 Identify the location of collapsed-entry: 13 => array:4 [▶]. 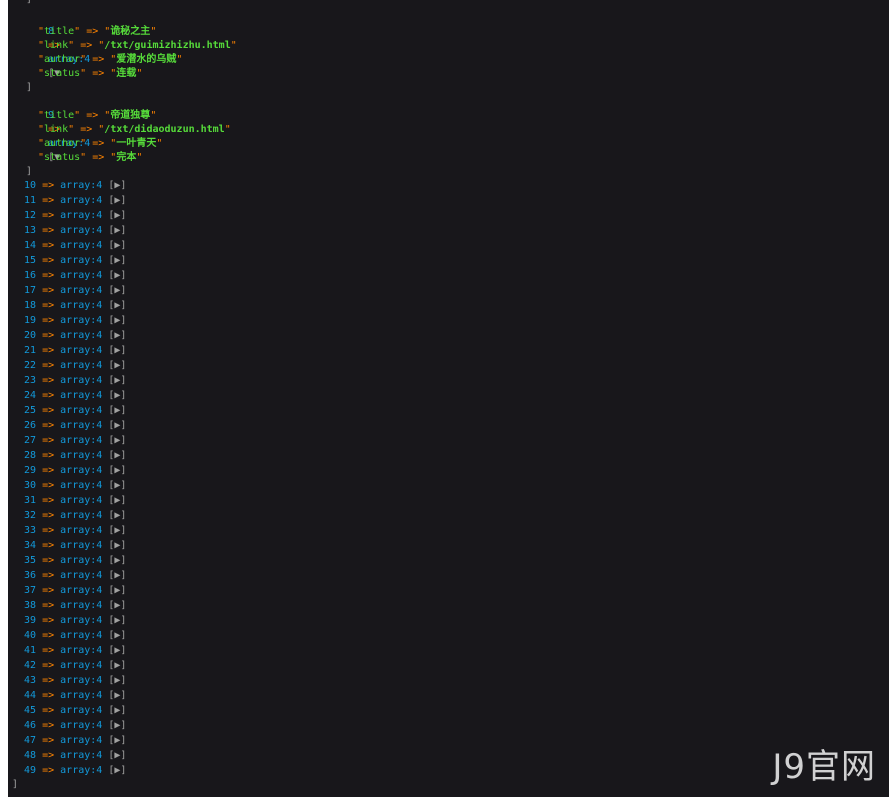
(75, 231).